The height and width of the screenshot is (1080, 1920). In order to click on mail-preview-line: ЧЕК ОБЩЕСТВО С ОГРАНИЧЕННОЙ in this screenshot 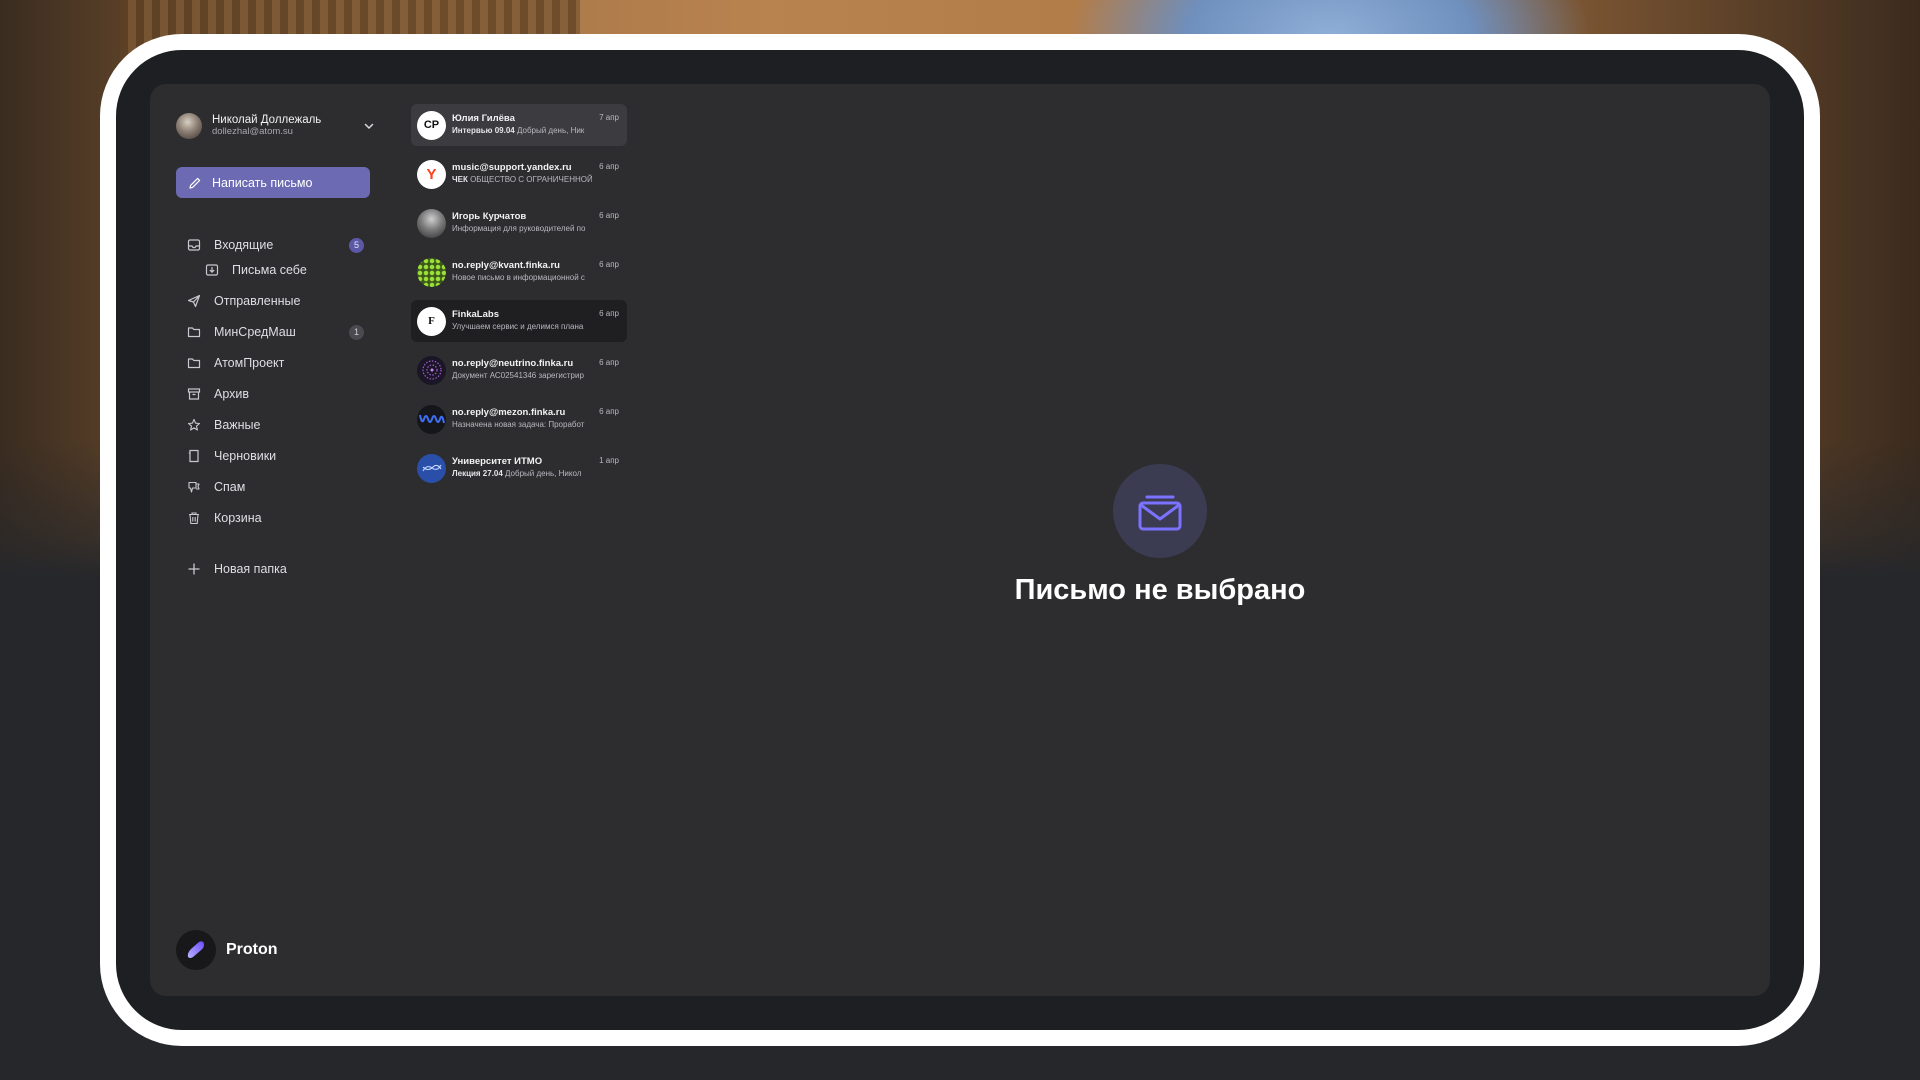, I will do `click(522, 180)`.